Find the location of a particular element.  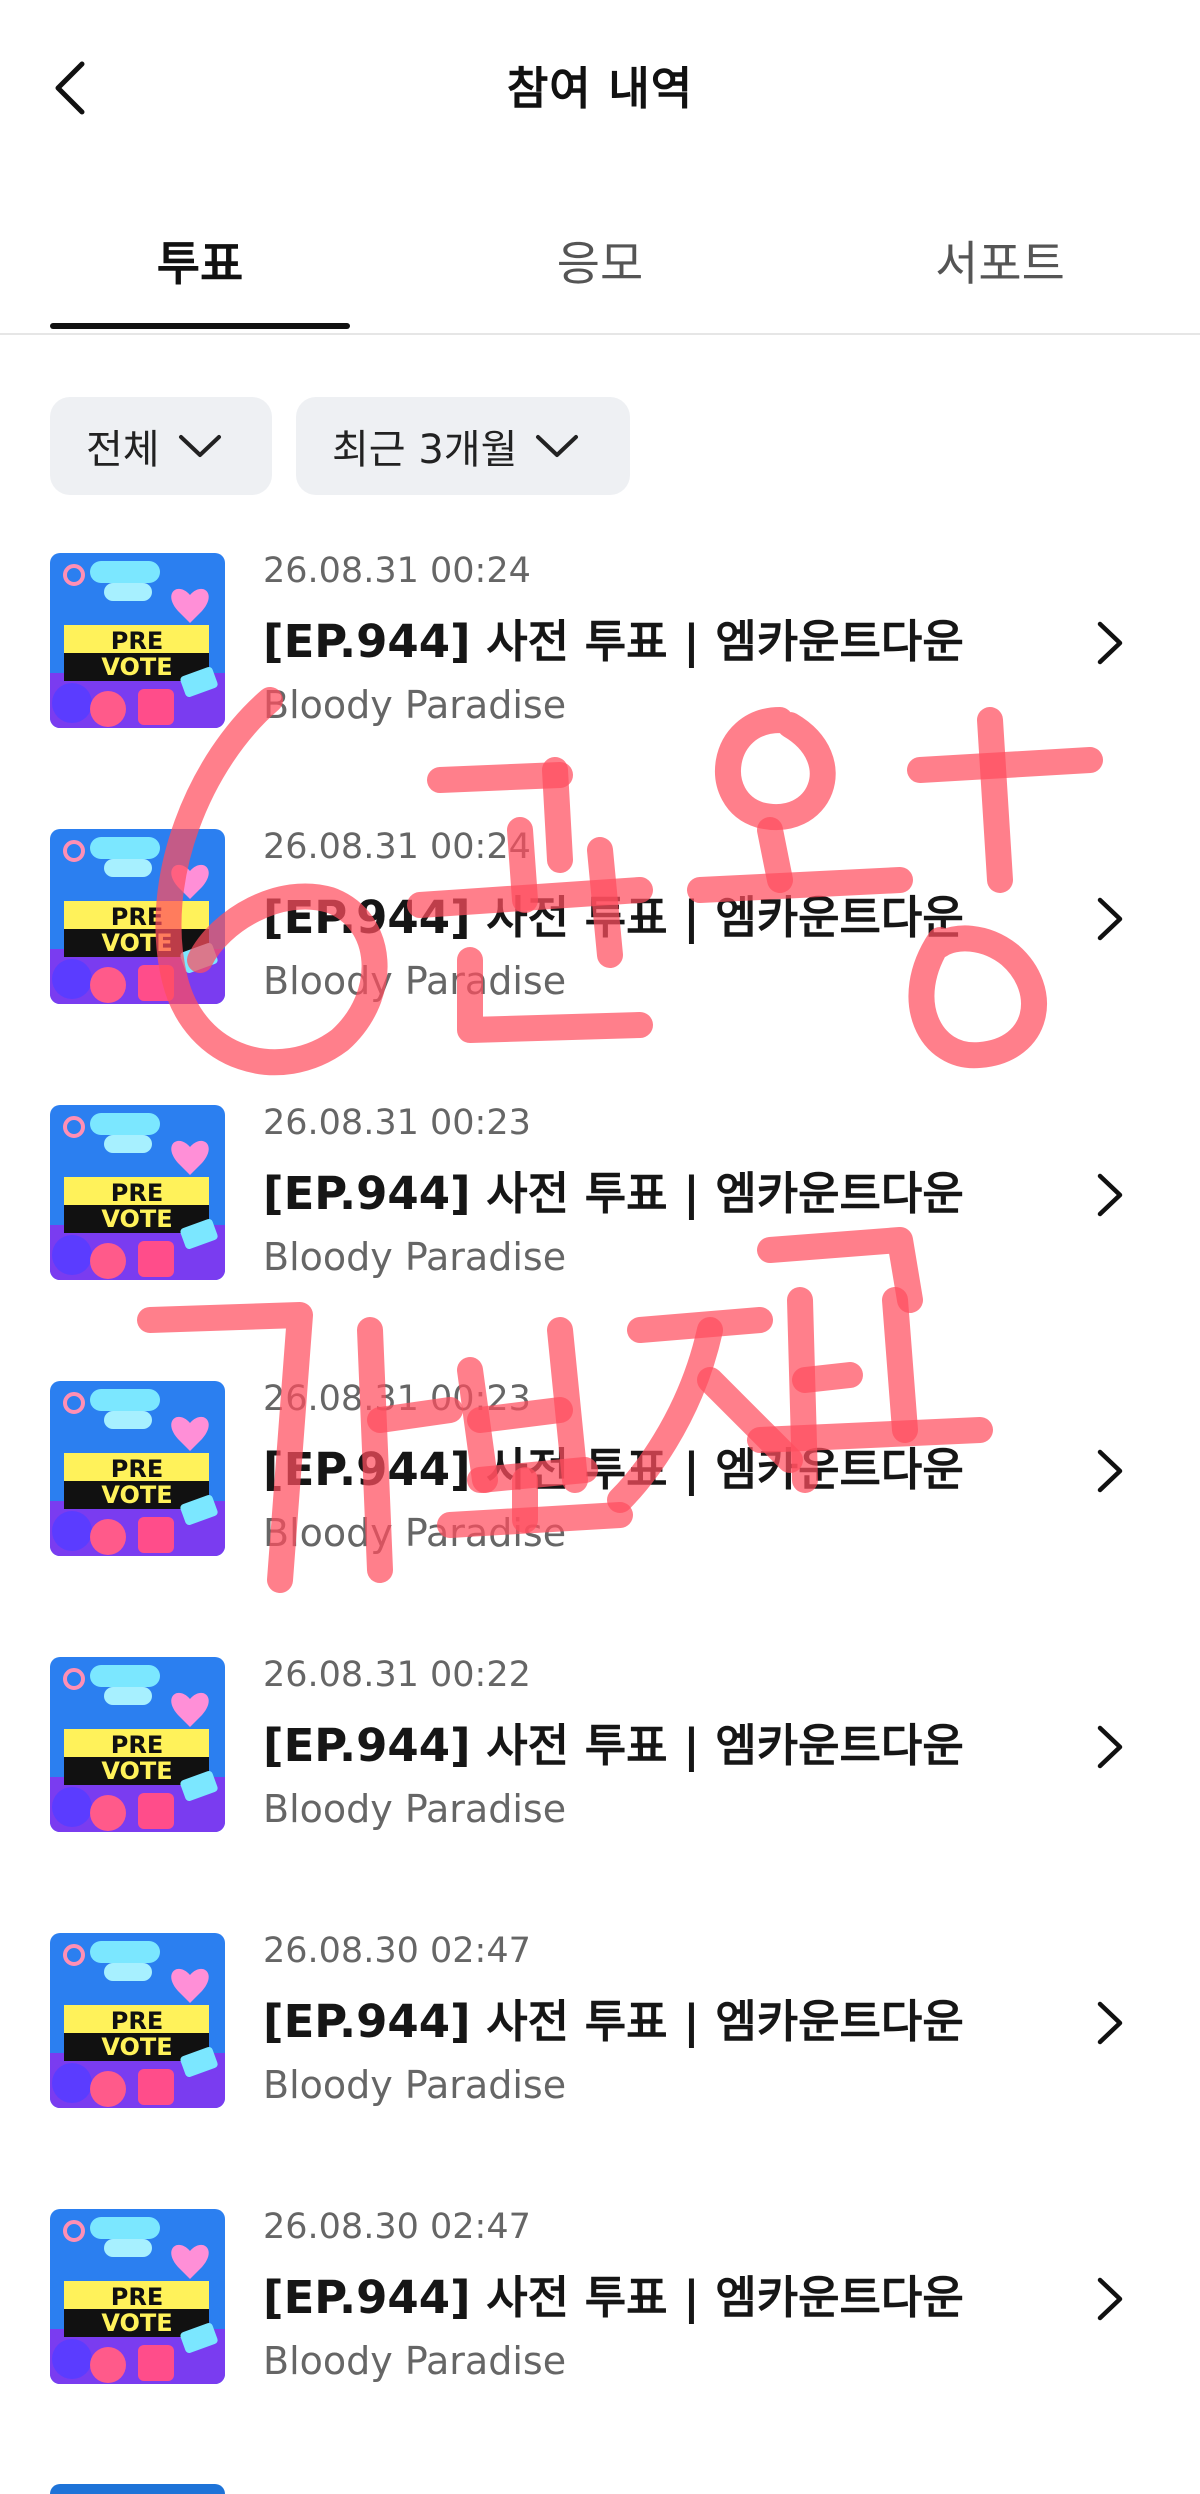

item-date: 26.08.31 00:22 is located at coordinates (397, 1675).